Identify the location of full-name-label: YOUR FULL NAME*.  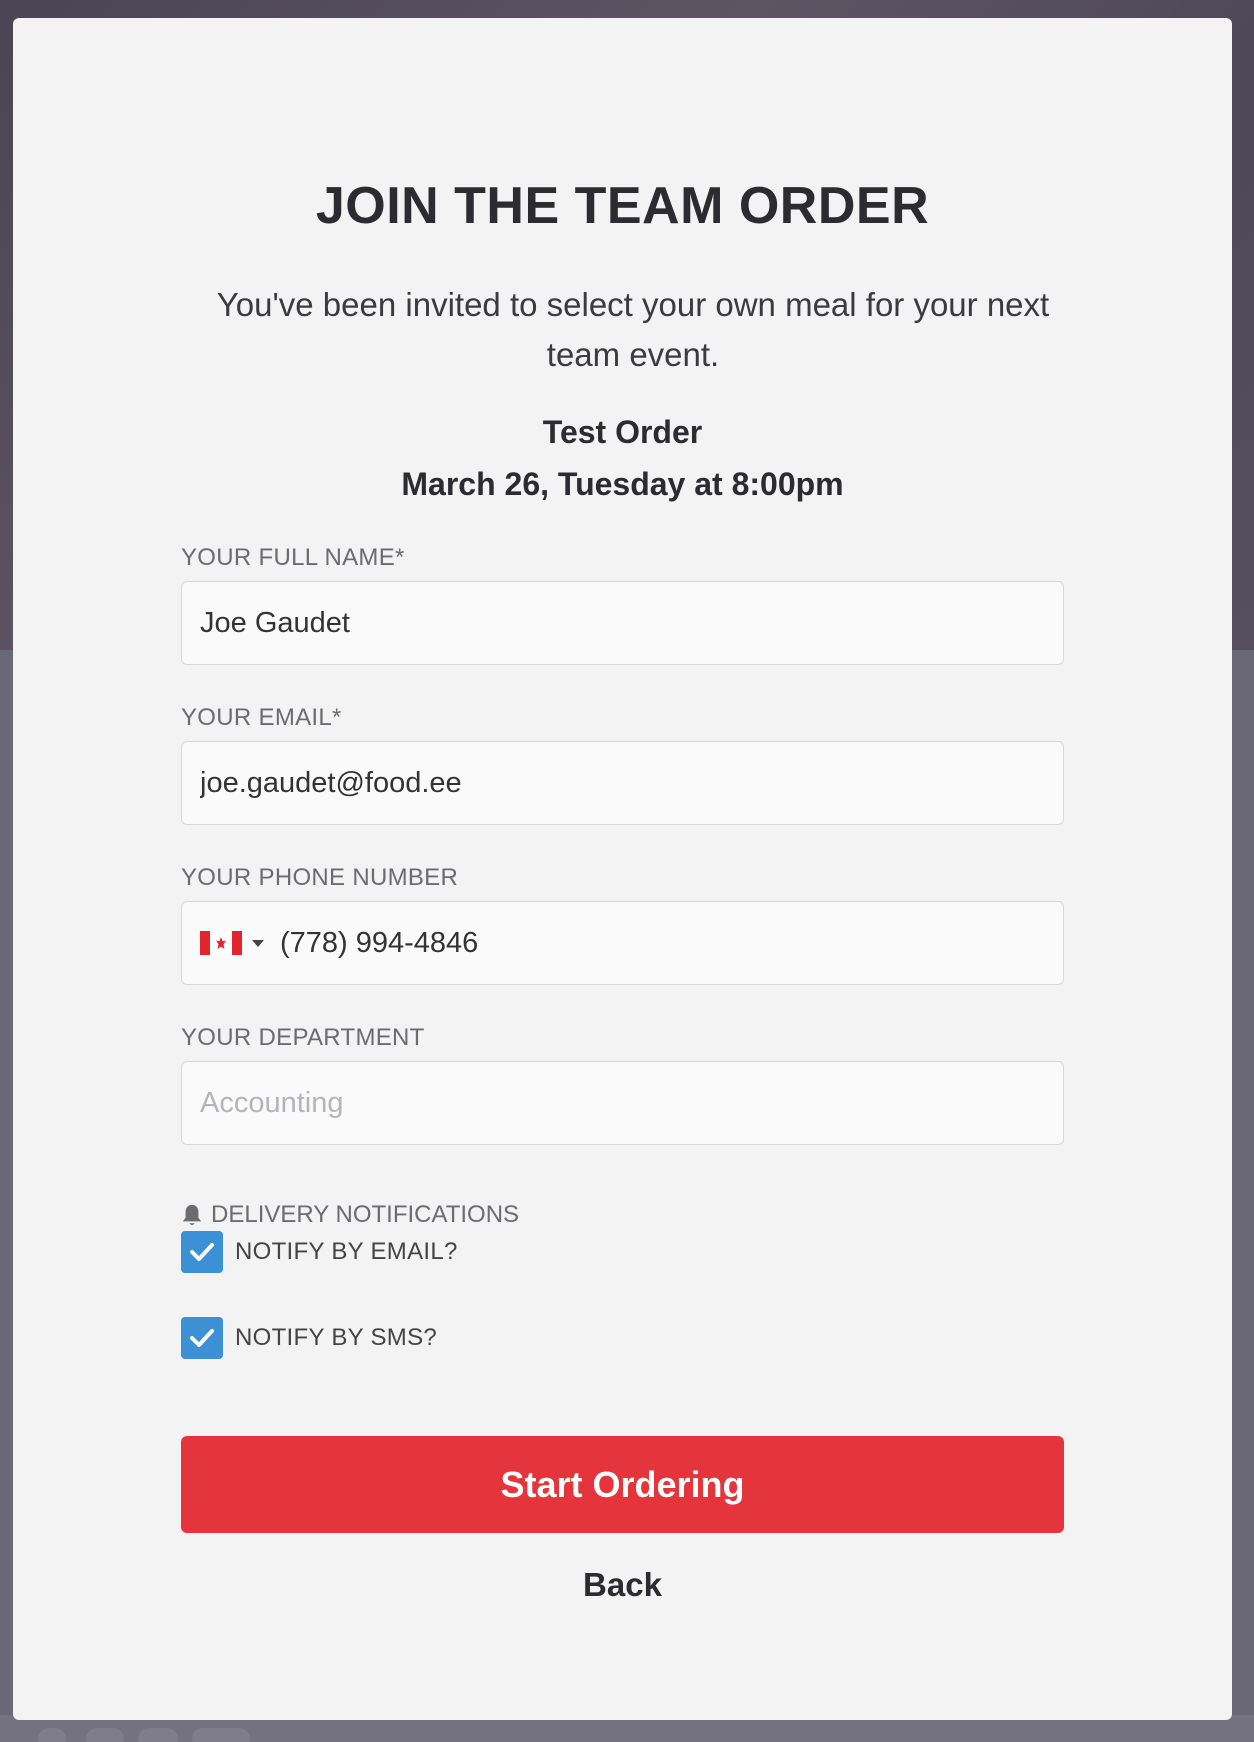
(293, 557).